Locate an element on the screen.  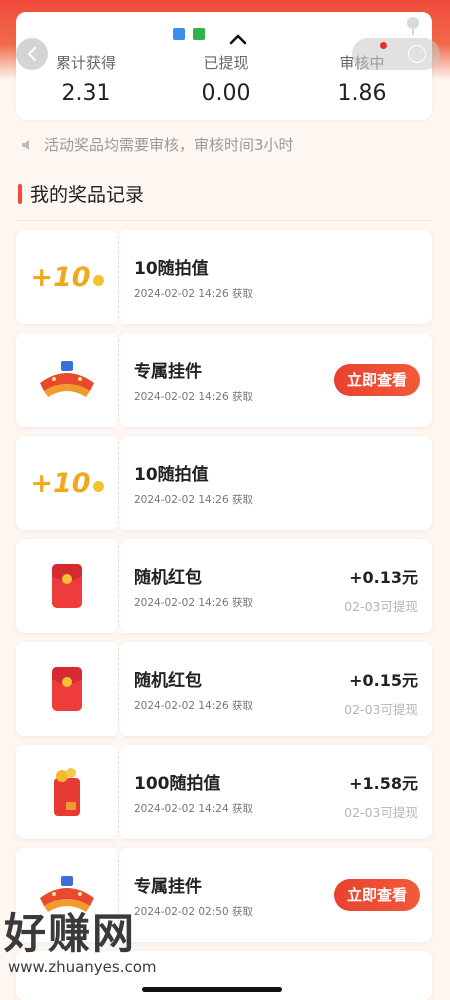
prize-record: 随机红包 2024-02-02 14:26 获取 +0.13元 02-03可提现 is located at coordinates (224, 586).